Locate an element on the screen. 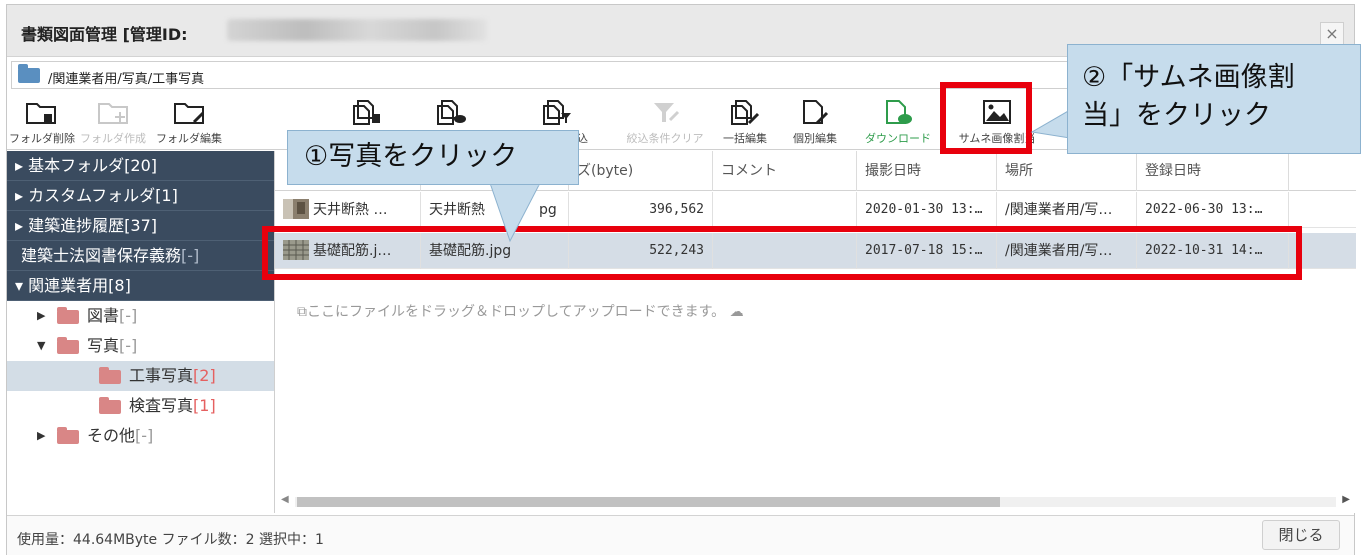  delete-folder-button: フォルダ削除 is located at coordinates (42, 121).